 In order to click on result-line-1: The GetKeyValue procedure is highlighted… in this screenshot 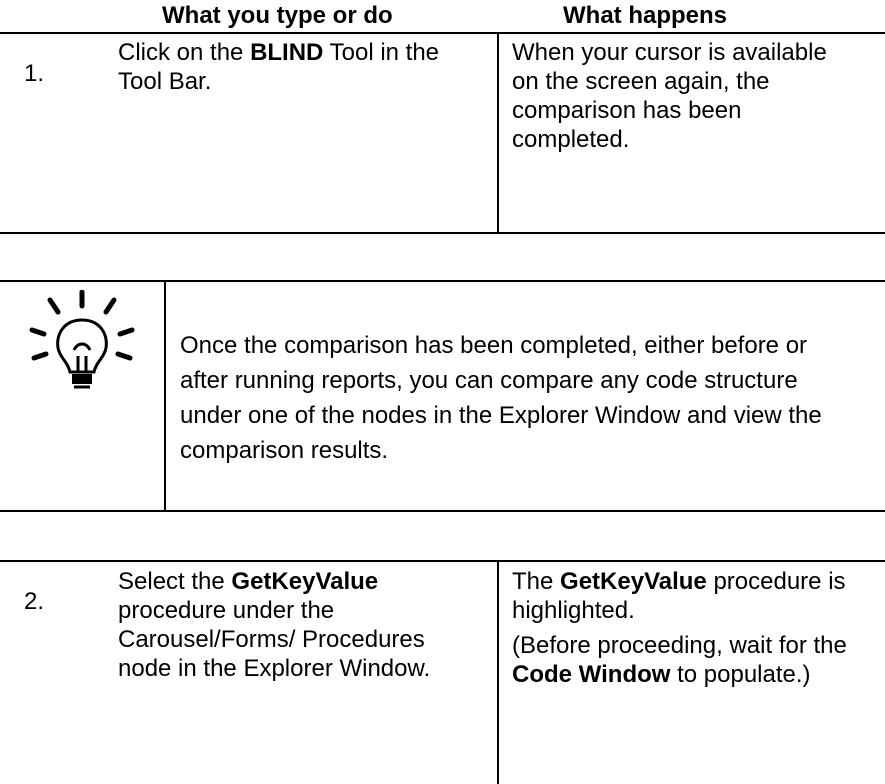, I will do `click(679, 596)`.